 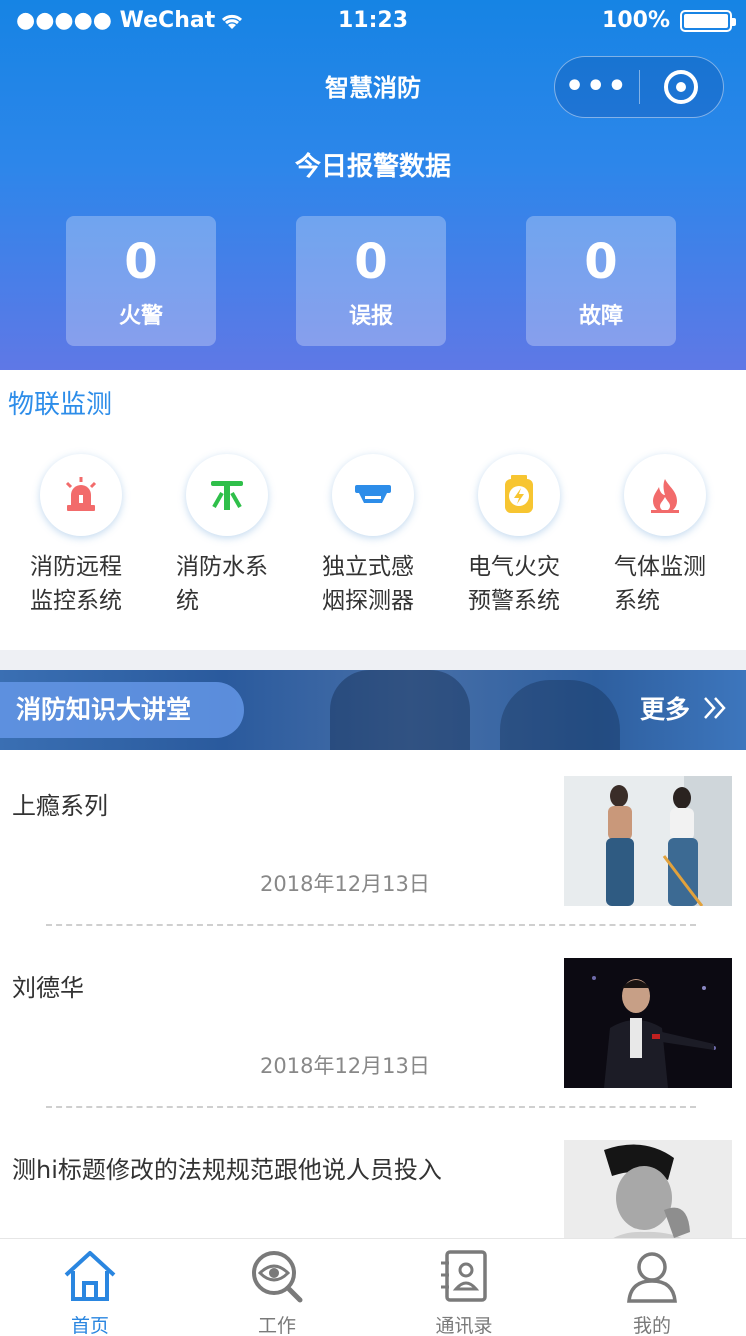 I want to click on user-icon, so click(x=652, y=1276).